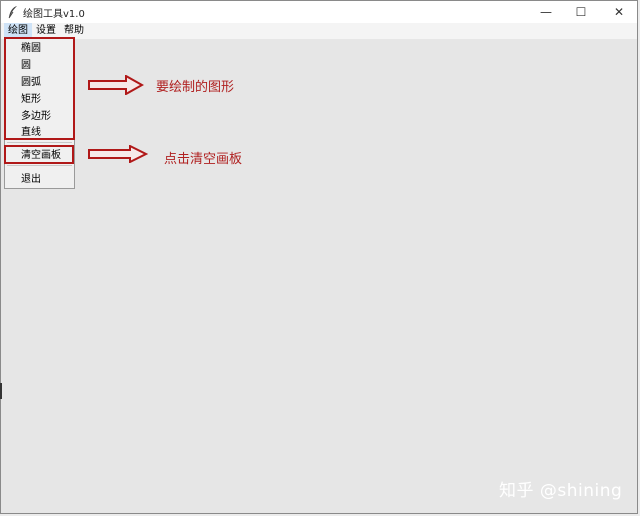 This screenshot has width=640, height=516. I want to click on shapes-highlight-box, so click(39, 88).